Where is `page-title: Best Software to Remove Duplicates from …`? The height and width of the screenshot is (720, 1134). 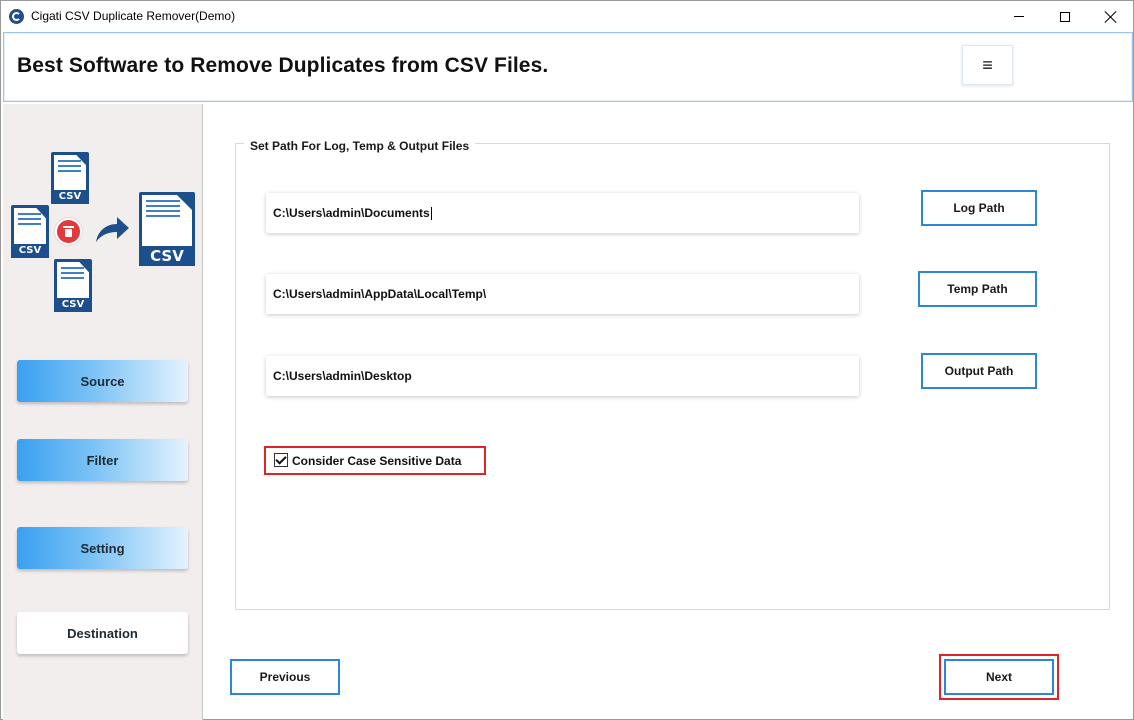 page-title: Best Software to Remove Duplicates from … is located at coordinates (283, 65).